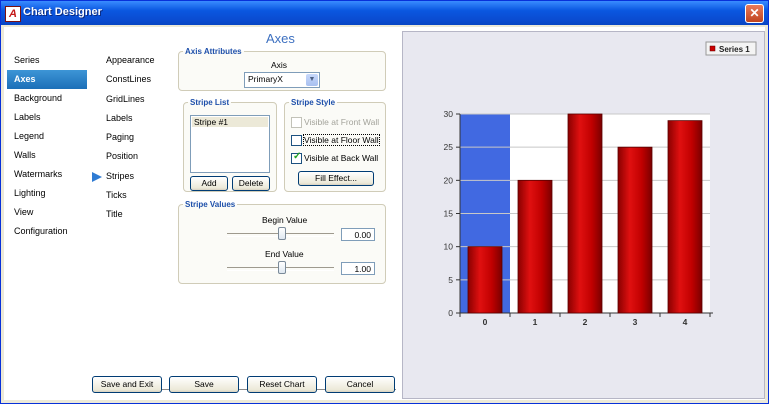  I want to click on legend-swatch, so click(712, 48).